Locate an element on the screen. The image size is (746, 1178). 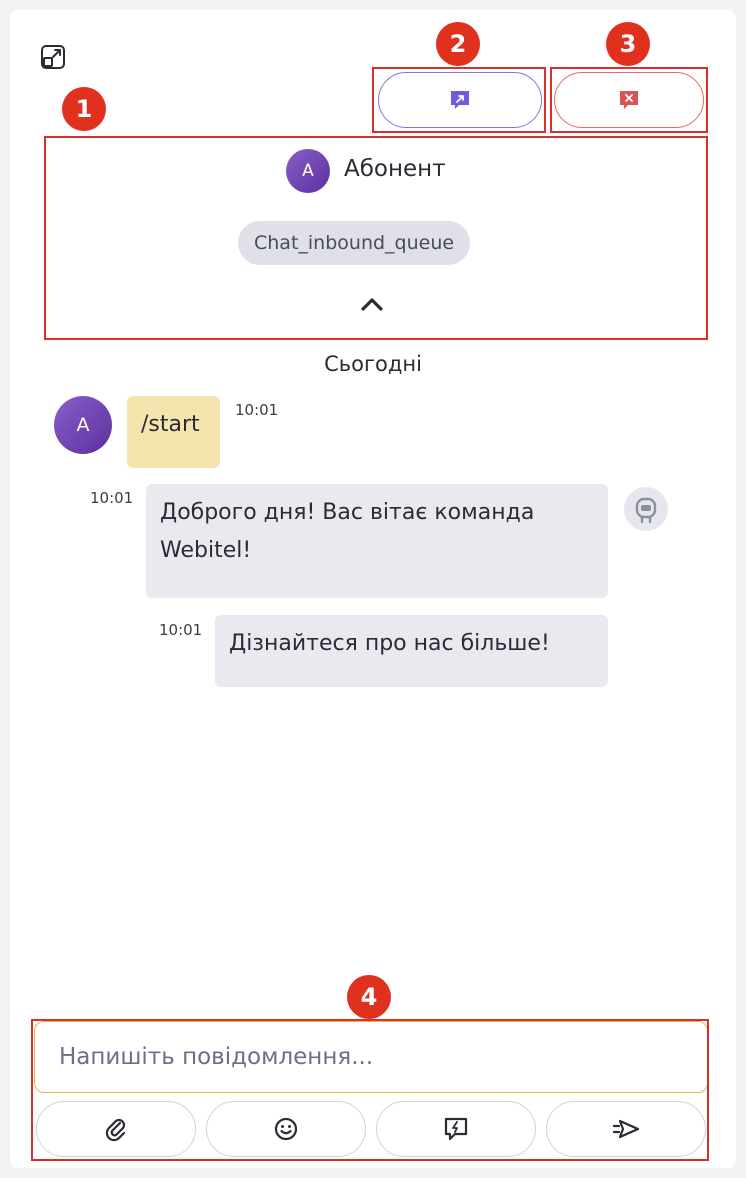
client-initial: A is located at coordinates (83, 425).